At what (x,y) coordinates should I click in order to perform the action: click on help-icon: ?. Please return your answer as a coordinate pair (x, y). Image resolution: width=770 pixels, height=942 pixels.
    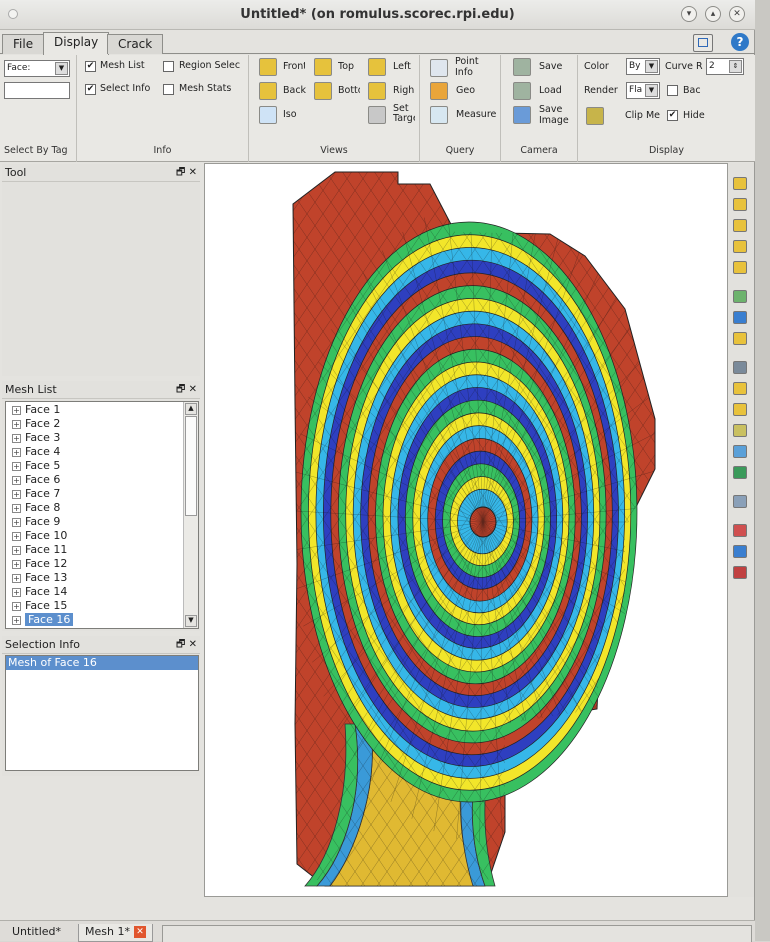
    Looking at the image, I should click on (740, 42).